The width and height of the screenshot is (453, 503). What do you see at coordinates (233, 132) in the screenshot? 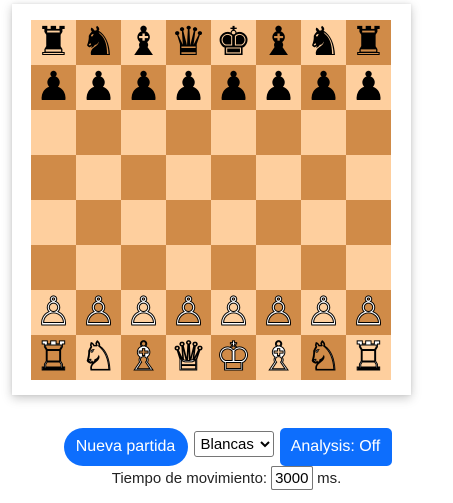
I see `square-e6` at bounding box center [233, 132].